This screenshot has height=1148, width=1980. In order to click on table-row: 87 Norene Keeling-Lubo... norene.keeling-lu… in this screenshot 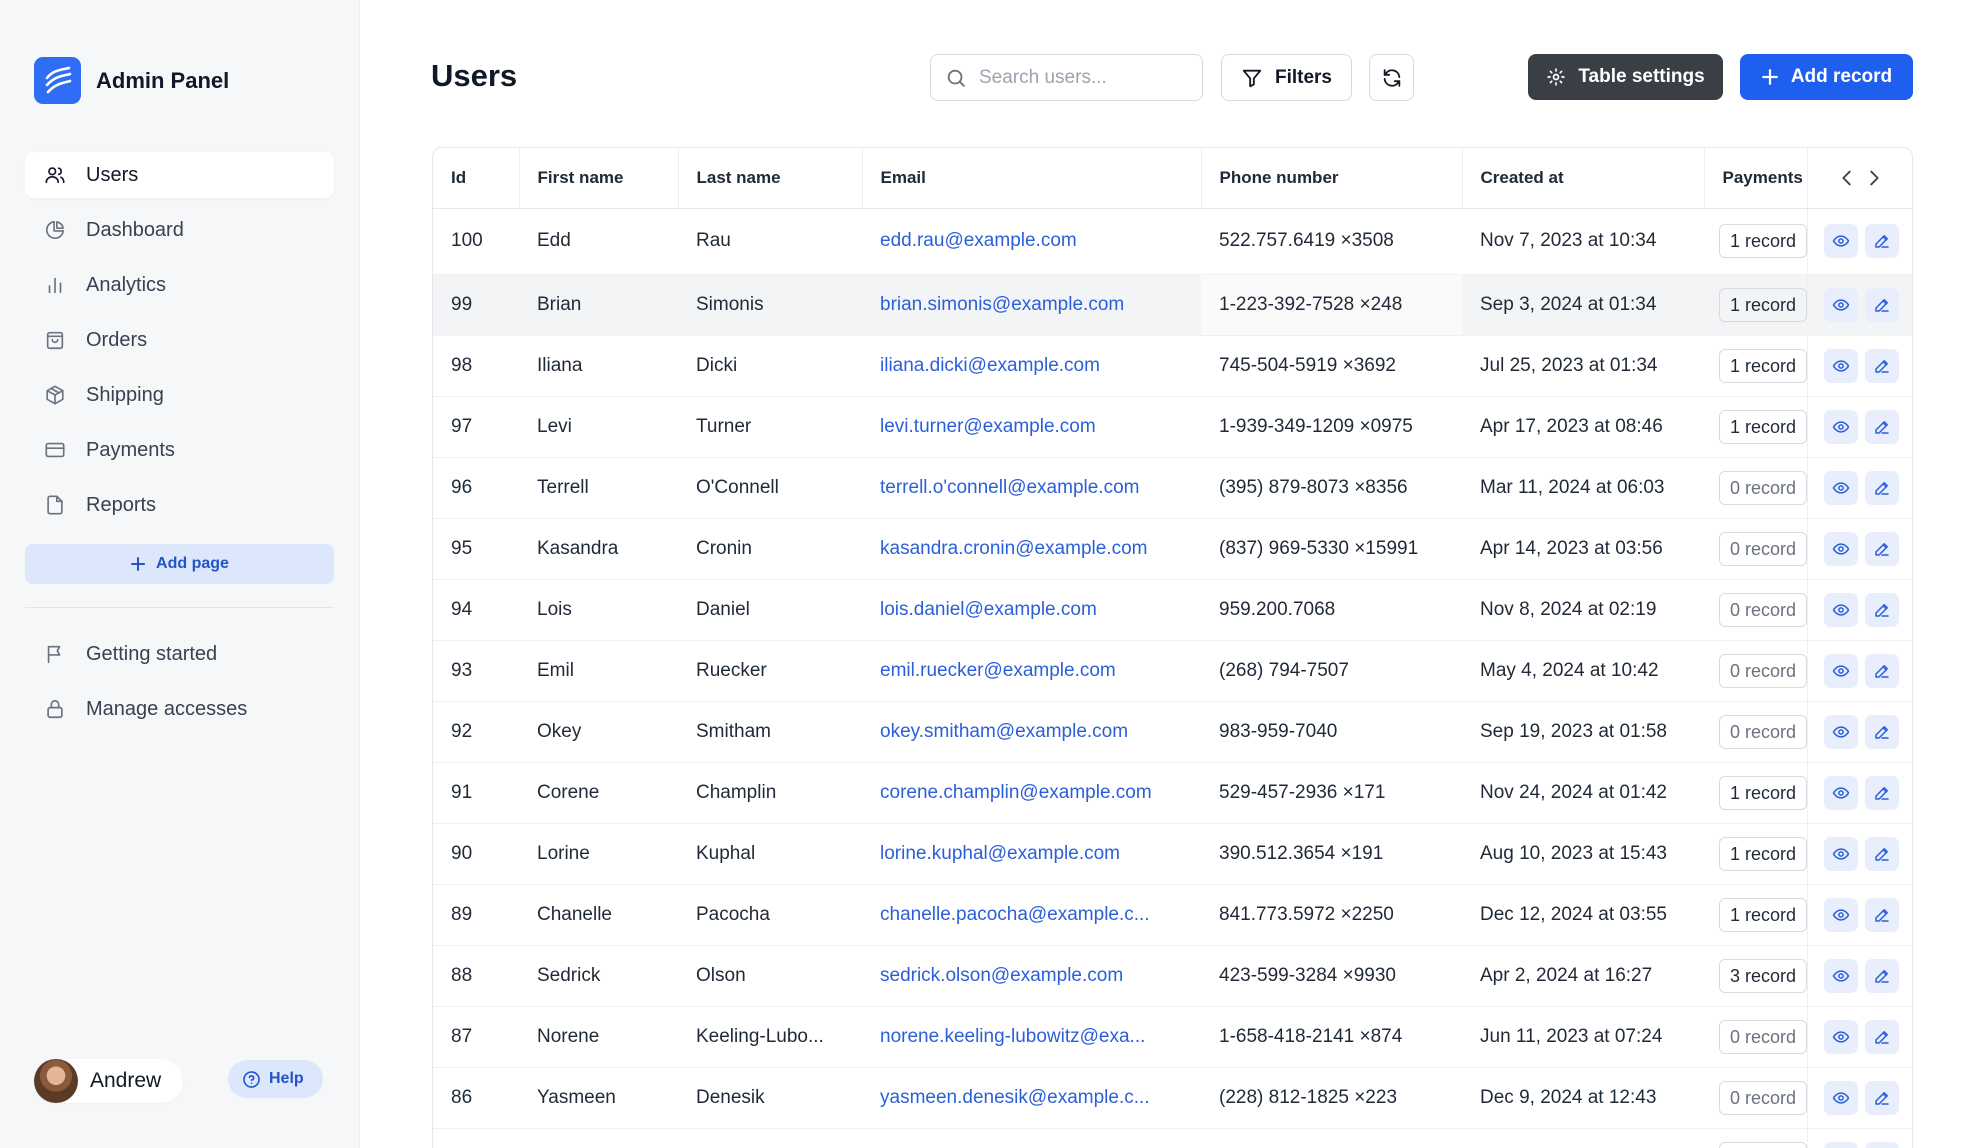, I will do `click(1172, 1037)`.